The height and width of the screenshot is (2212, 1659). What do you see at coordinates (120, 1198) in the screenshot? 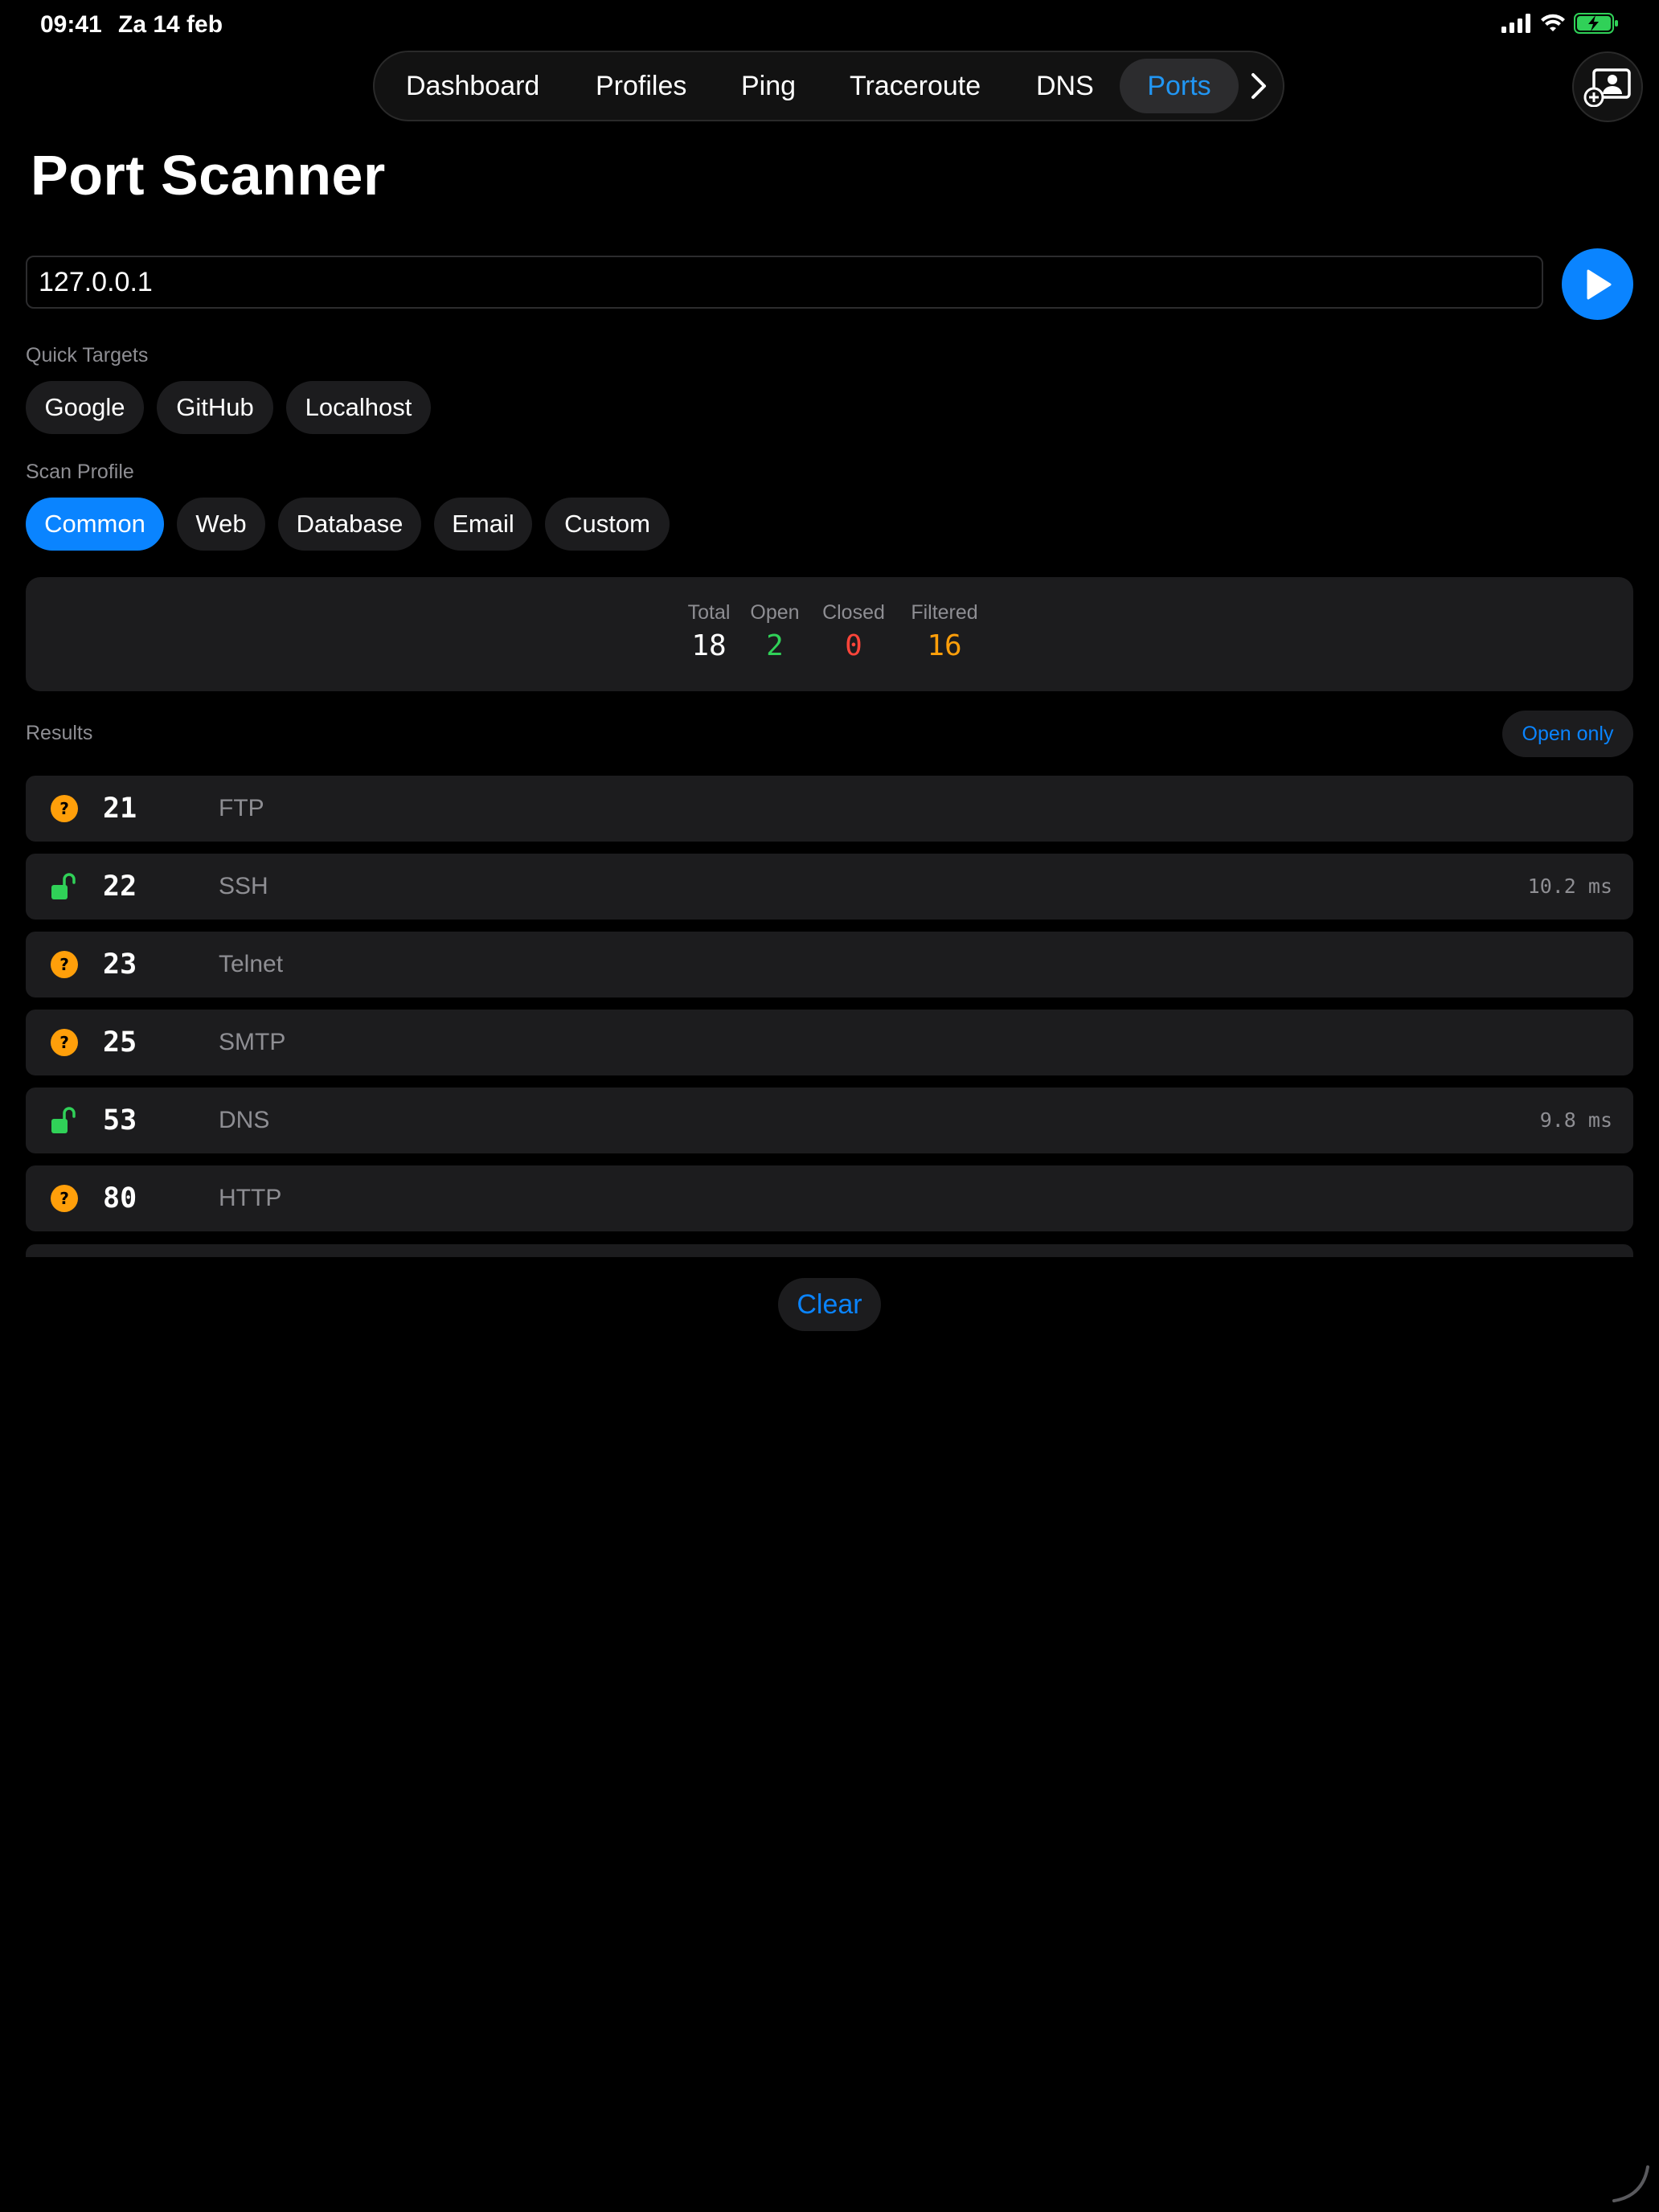
I see `port-number: 80` at bounding box center [120, 1198].